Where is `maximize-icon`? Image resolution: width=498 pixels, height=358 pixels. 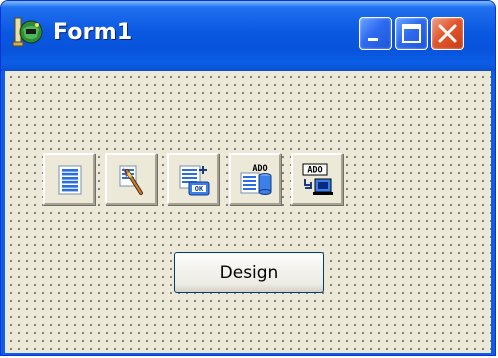 maximize-icon is located at coordinates (411, 33).